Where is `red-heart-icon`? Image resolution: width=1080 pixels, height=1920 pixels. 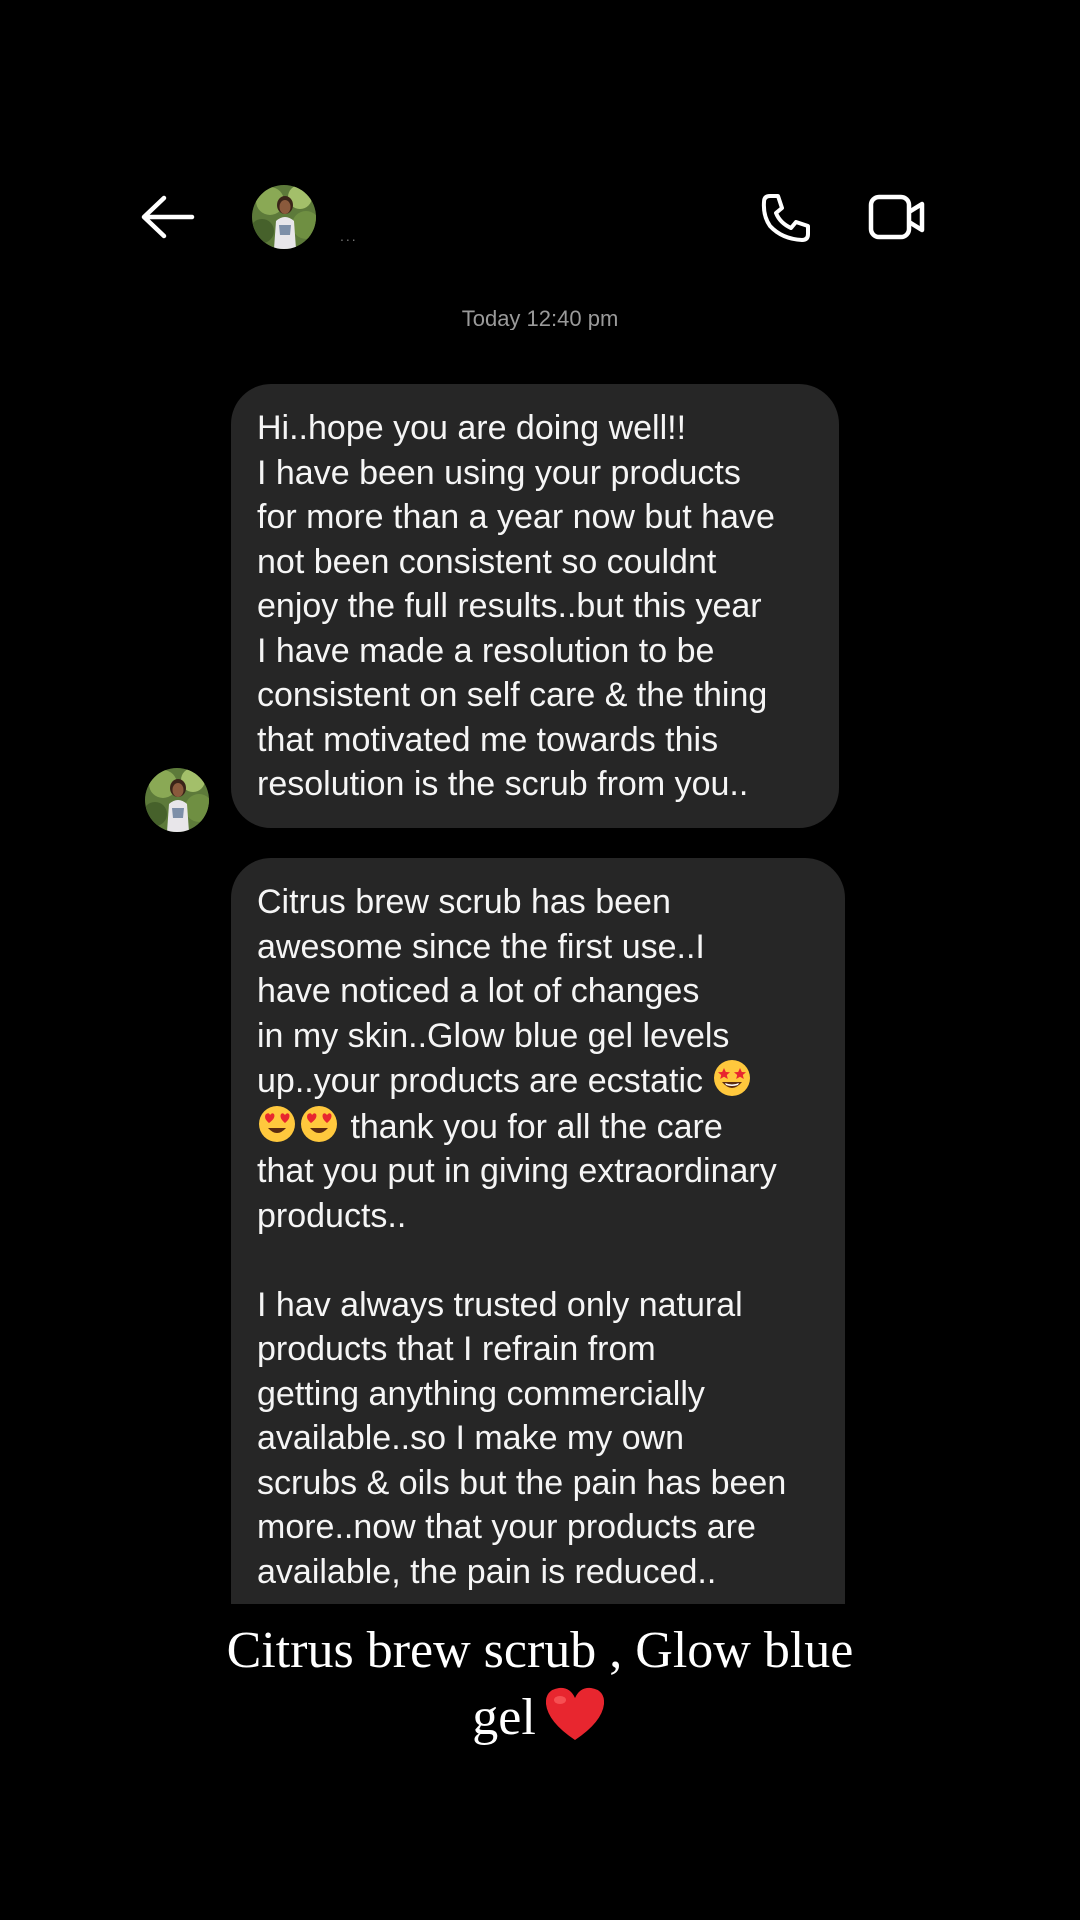
red-heart-icon is located at coordinates (575, 1714).